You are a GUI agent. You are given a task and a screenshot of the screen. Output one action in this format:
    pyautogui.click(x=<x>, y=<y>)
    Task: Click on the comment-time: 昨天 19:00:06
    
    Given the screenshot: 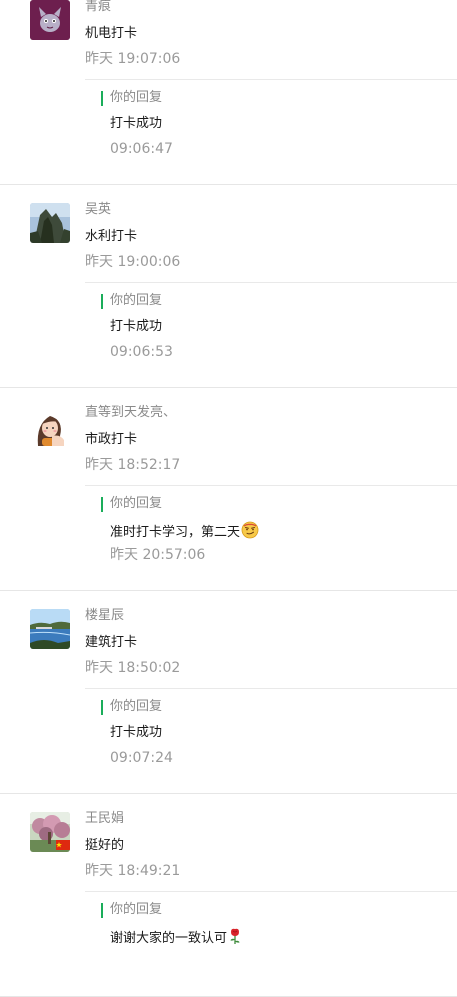 What is the action you would take?
    pyautogui.click(x=133, y=262)
    